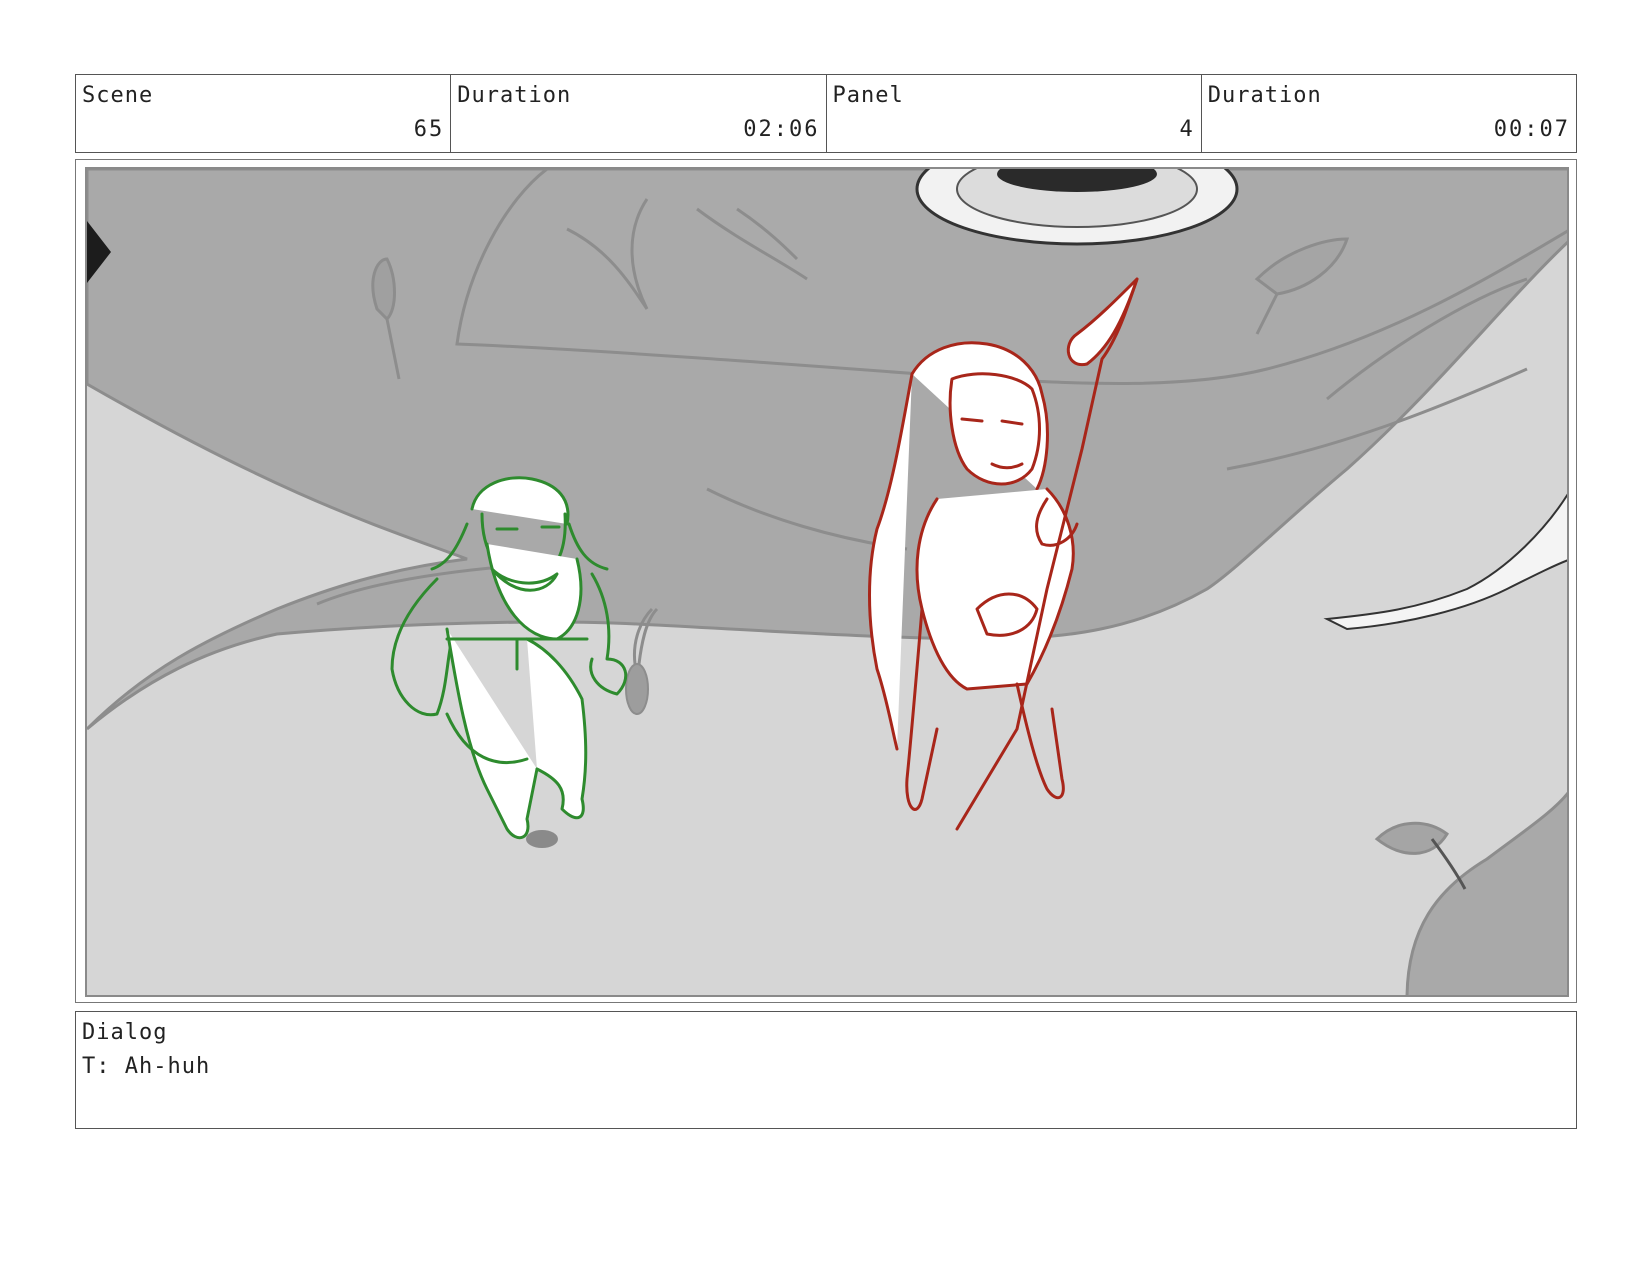 The image size is (1650, 1275). I want to click on dialog-label: Dialog, so click(125, 1032).